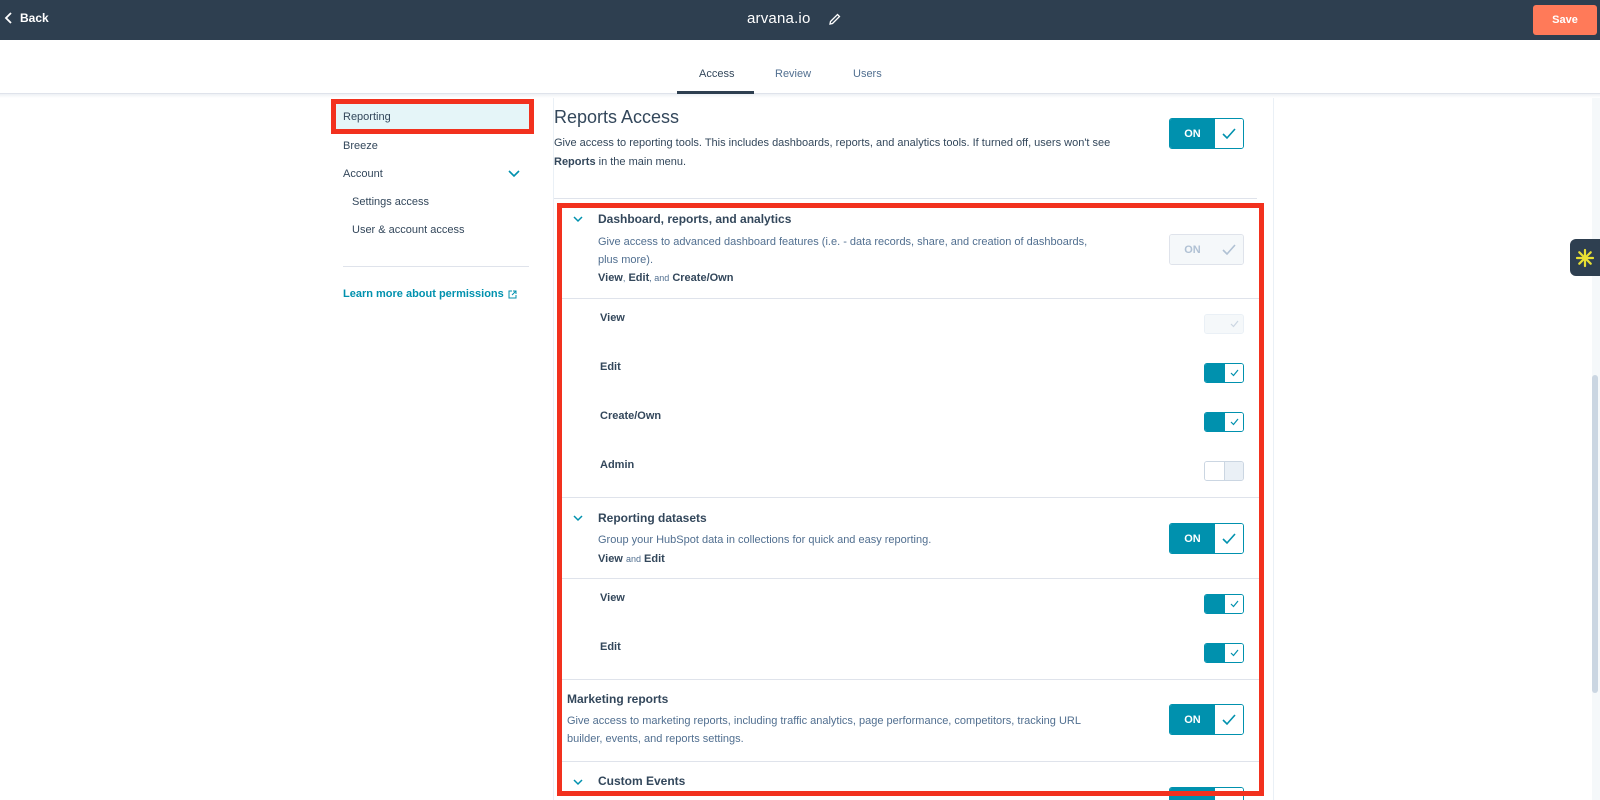 The image size is (1600, 800). I want to click on tab-access: Access, so click(716, 74).